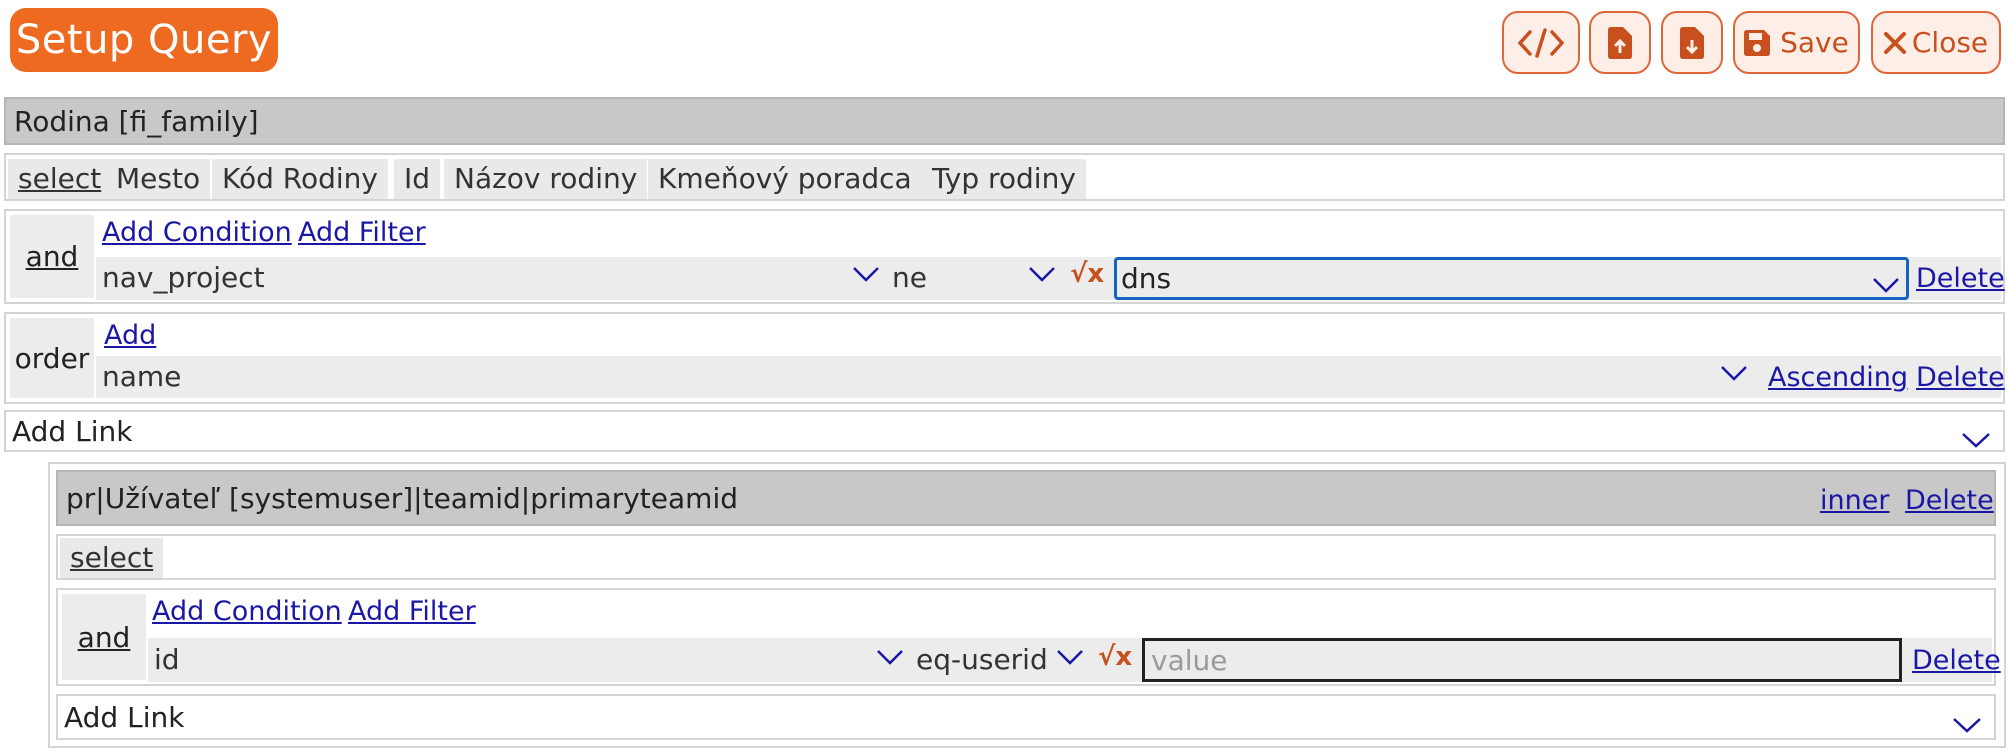 The height and width of the screenshot is (752, 2010). I want to click on add-condition-link: Add Condition, so click(197, 232).